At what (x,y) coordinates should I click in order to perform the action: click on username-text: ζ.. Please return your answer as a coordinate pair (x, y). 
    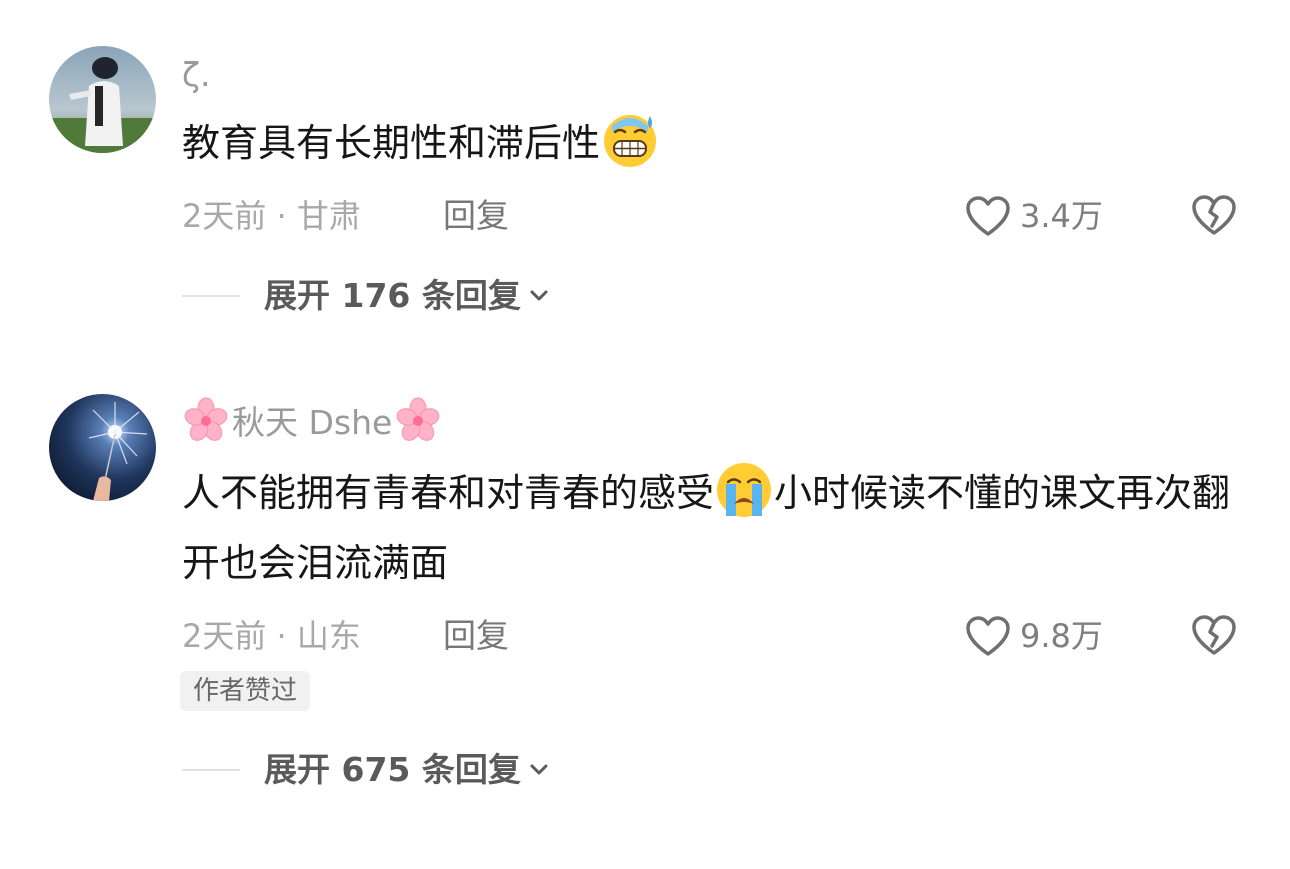
    Looking at the image, I should click on (196, 74).